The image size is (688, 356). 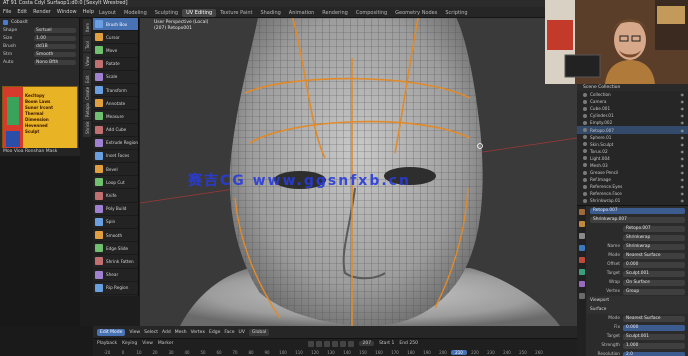 What do you see at coordinates (87, 111) in the screenshot?
I see `sidebar-tab: Retopo` at bounding box center [87, 111].